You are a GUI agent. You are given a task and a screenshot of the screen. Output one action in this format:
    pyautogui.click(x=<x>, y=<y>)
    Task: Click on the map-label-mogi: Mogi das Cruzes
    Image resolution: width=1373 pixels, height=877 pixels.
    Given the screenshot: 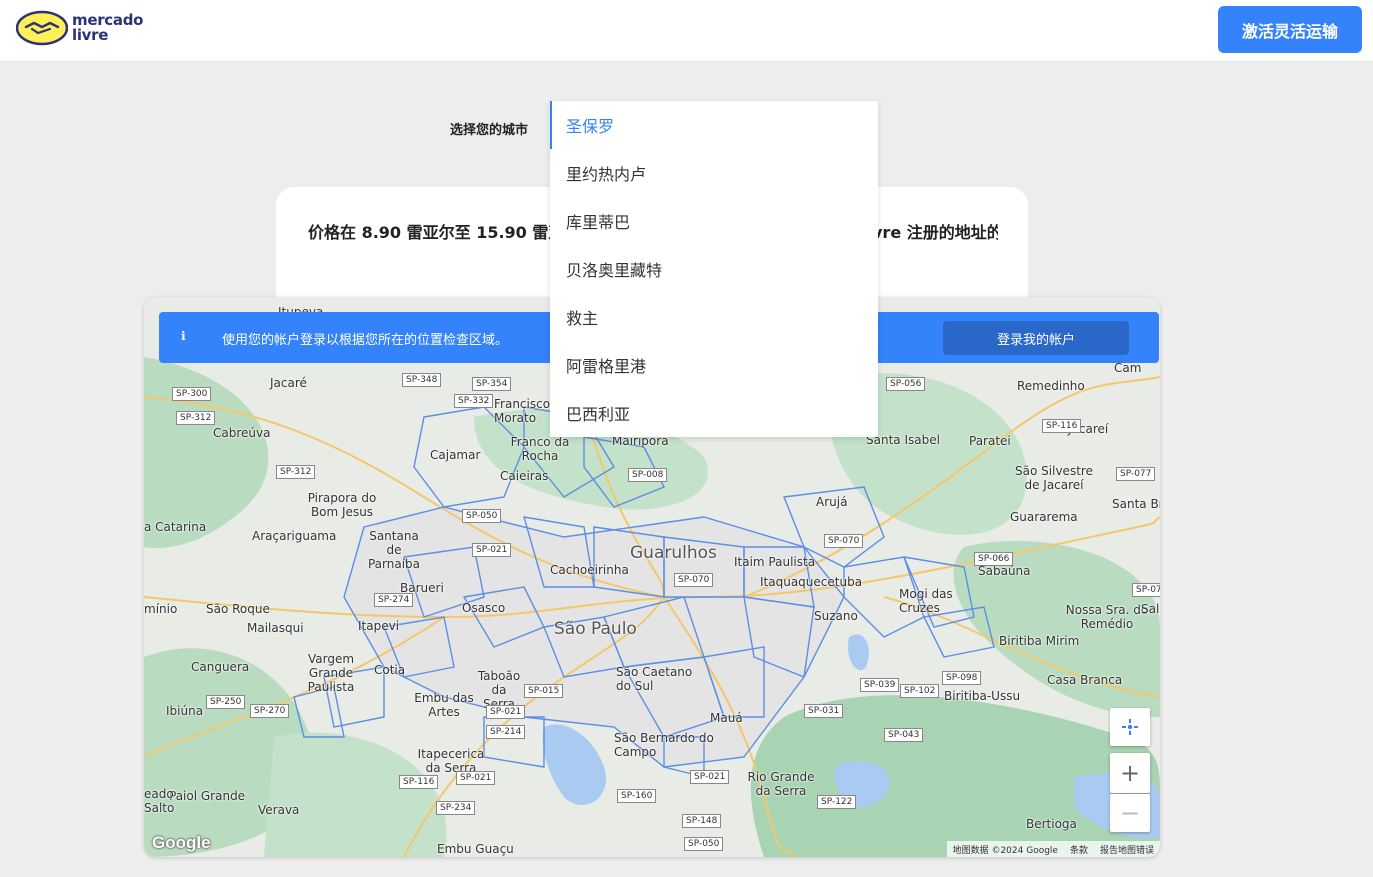 What is the action you would take?
    pyautogui.click(x=926, y=601)
    